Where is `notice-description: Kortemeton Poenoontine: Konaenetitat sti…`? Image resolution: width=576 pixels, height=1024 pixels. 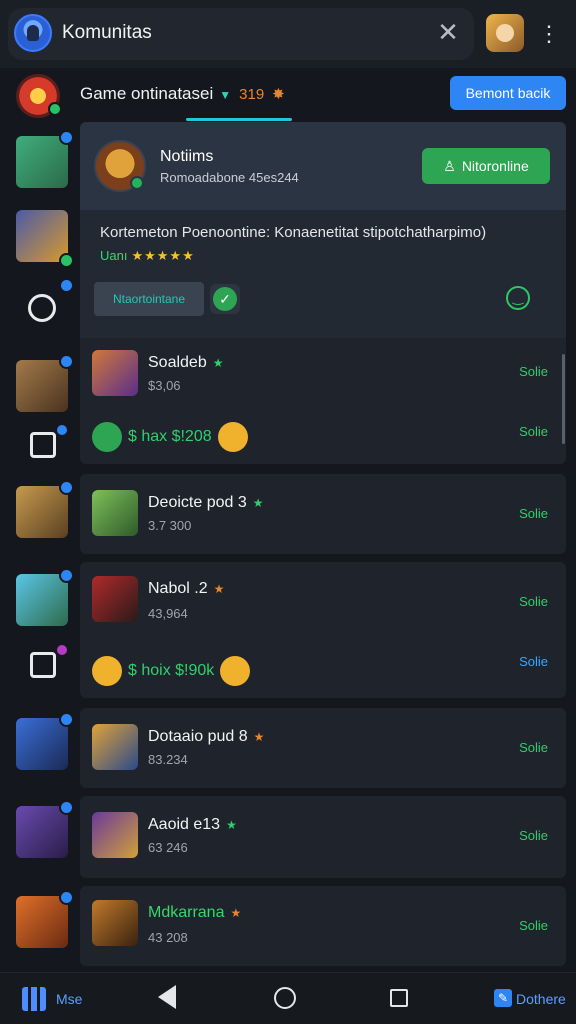 notice-description: Kortemeton Poenoontine: Konaenetitat sti… is located at coordinates (293, 232).